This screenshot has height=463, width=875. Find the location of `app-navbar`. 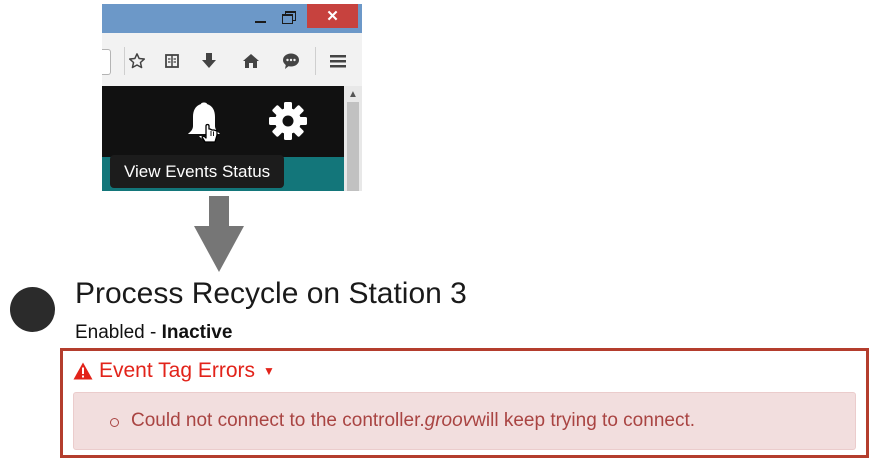

app-navbar is located at coordinates (223, 121).